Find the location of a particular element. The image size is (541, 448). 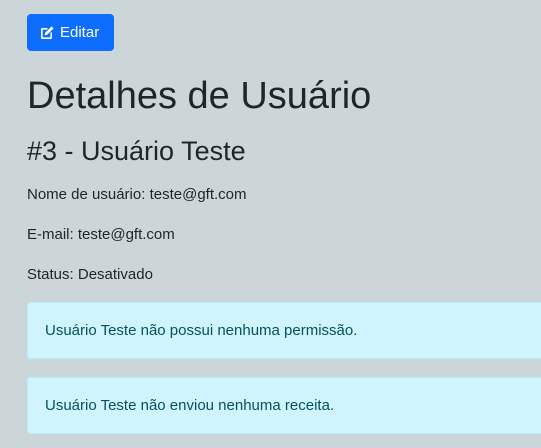

edit-button-label: Editar is located at coordinates (80, 32).